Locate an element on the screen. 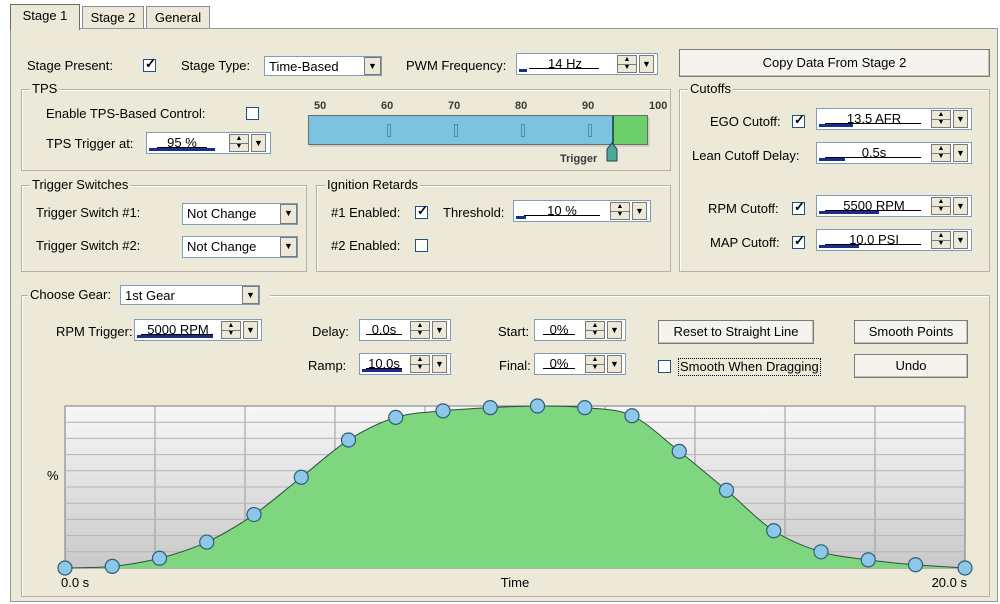 This screenshot has height=604, width=1000. pwm-frequency-spinner: 14 Hz ▲ ▼ ▼ is located at coordinates (587, 64).